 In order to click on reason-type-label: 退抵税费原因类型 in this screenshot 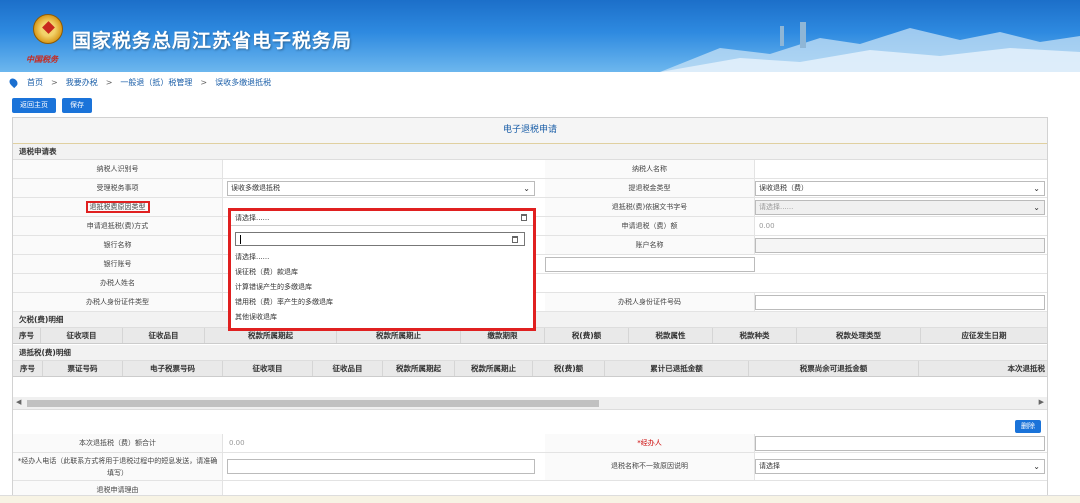, I will do `click(117, 207)`.